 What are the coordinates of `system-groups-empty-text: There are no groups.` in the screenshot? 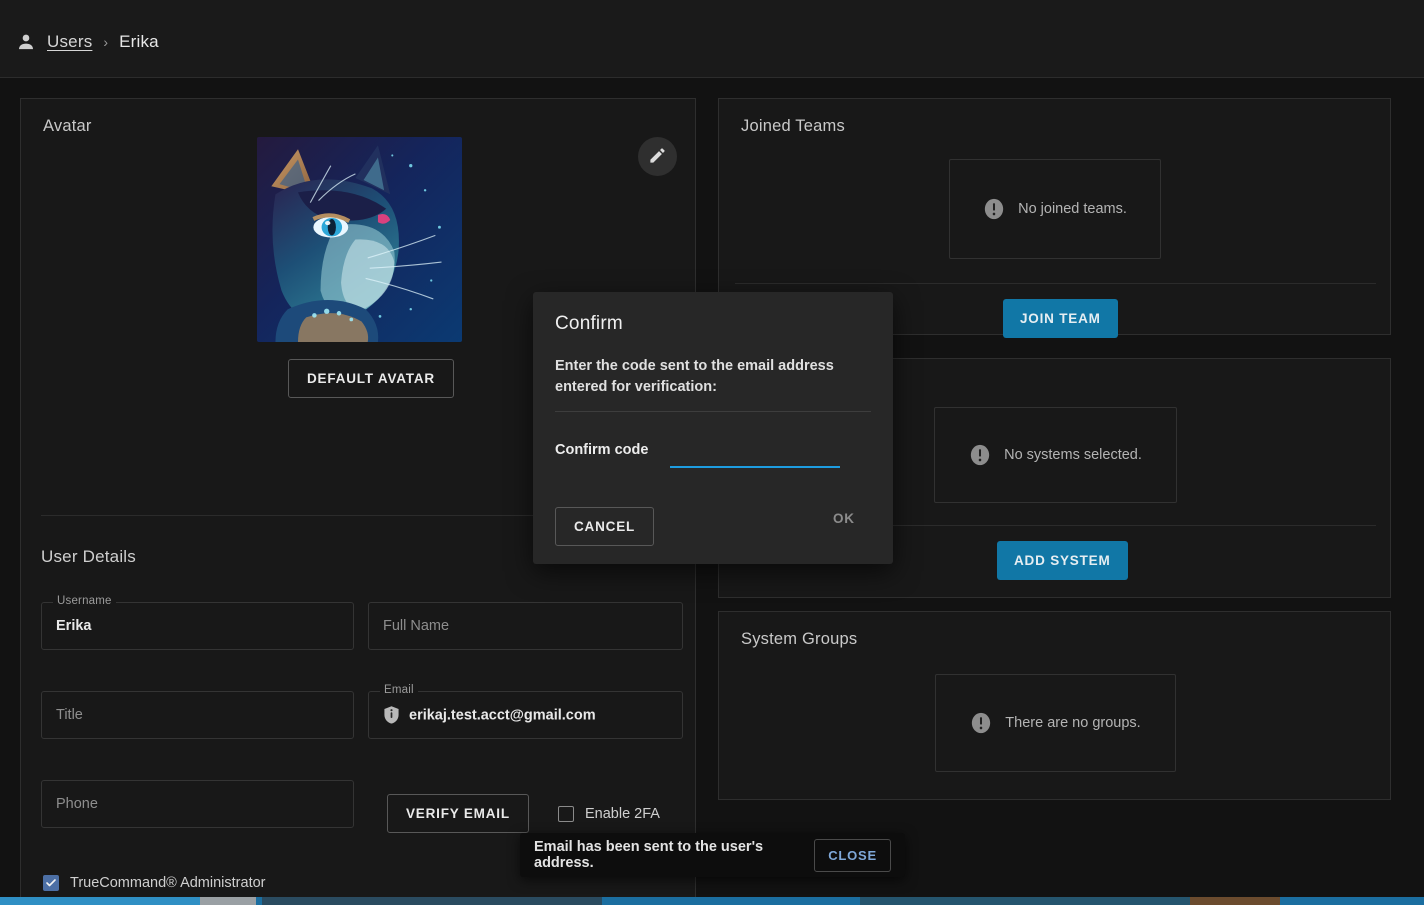 It's located at (1073, 723).